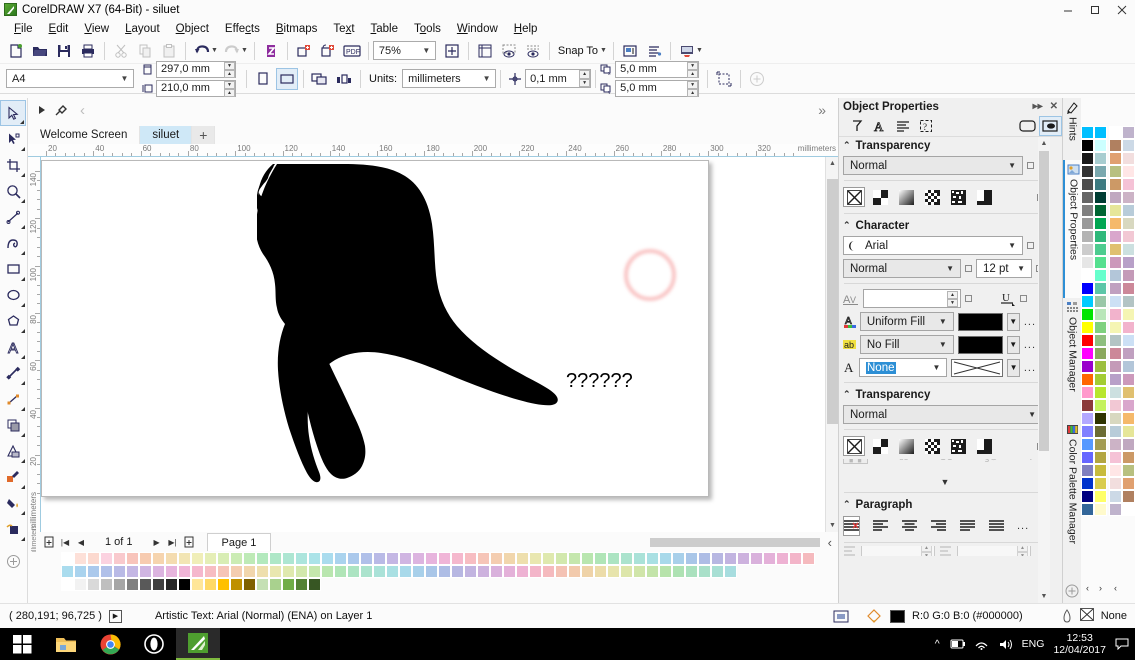 The height and width of the screenshot is (660, 1135). What do you see at coordinates (1087, 588) in the screenshot?
I see `palette-prev-icon: ‹` at bounding box center [1087, 588].